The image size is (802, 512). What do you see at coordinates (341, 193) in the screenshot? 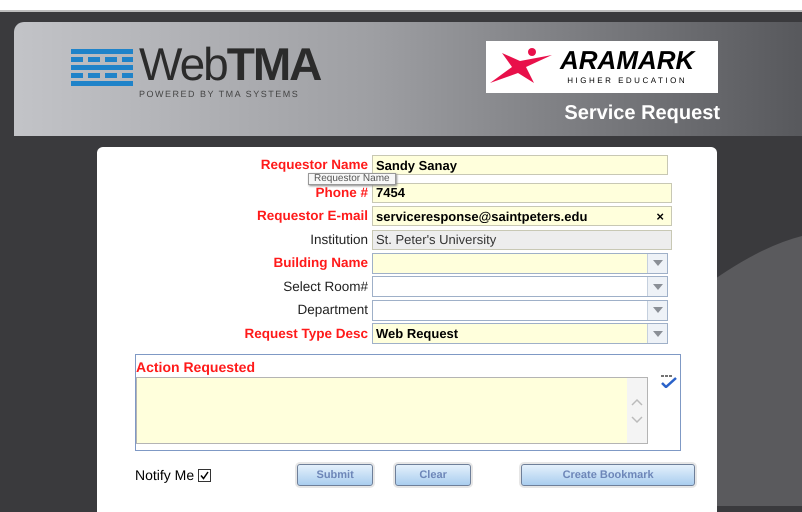
I see `field-label: Phone #` at bounding box center [341, 193].